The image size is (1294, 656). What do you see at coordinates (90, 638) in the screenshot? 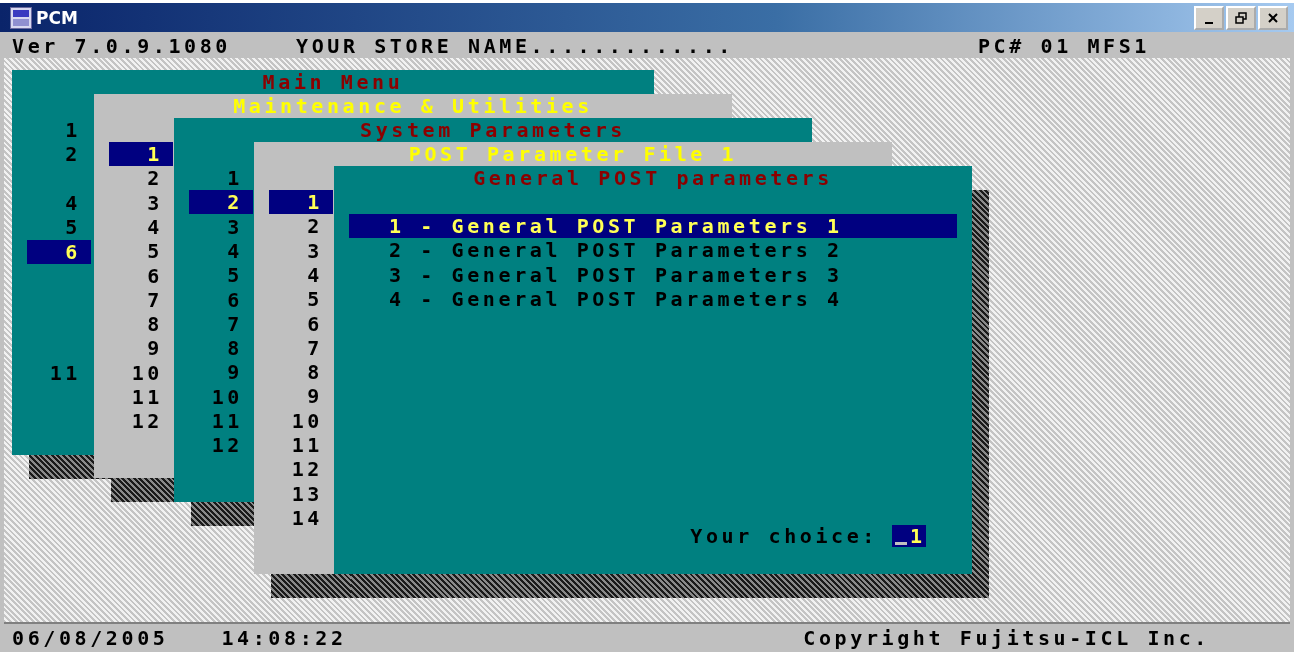
I see `date-text: 06/08/2005` at bounding box center [90, 638].